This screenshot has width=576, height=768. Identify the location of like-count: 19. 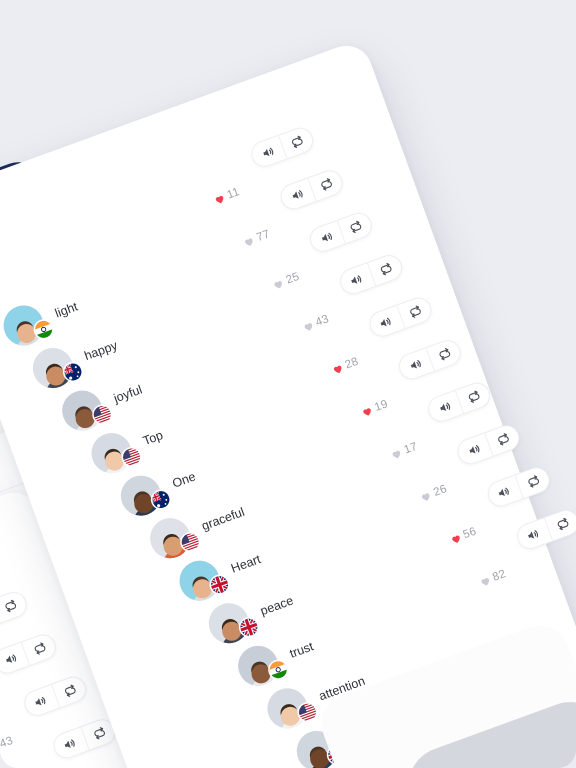
(381, 406).